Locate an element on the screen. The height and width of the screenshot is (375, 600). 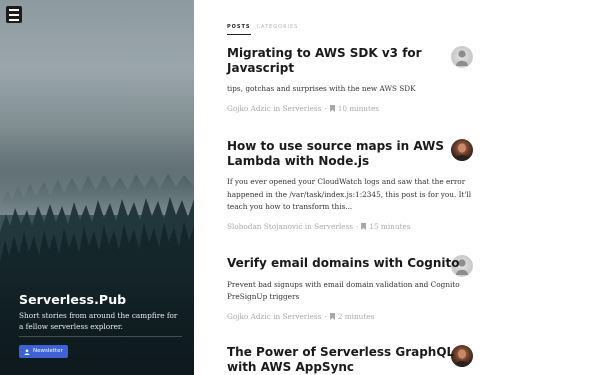
tab-posts: POSTS is located at coordinates (239, 29).